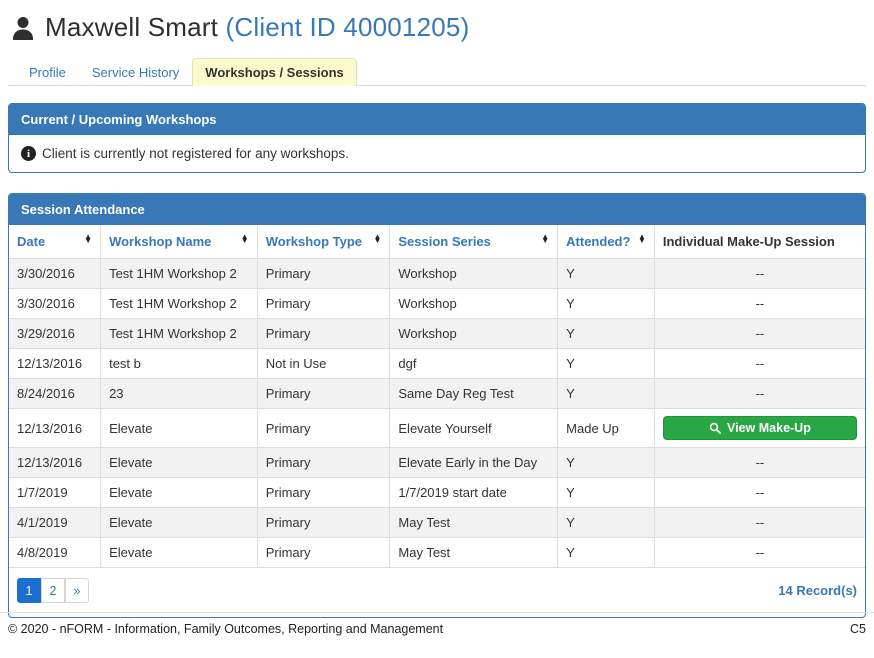 The image size is (874, 658). I want to click on tab-service-history: Service History, so click(135, 72).